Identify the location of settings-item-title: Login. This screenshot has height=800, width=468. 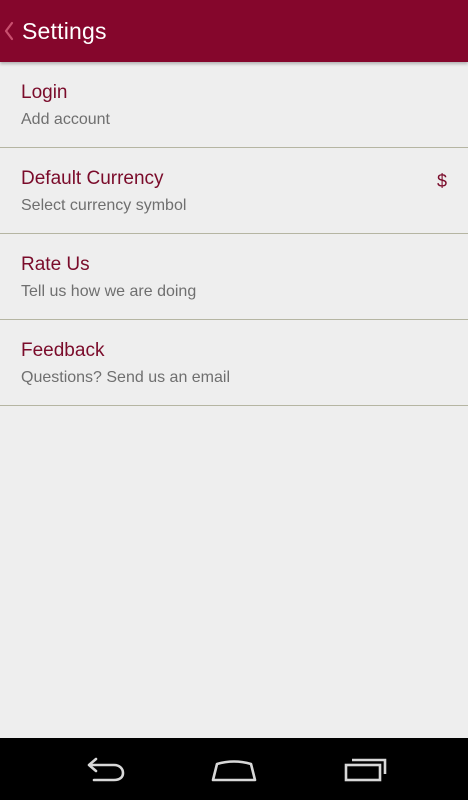
(44, 92).